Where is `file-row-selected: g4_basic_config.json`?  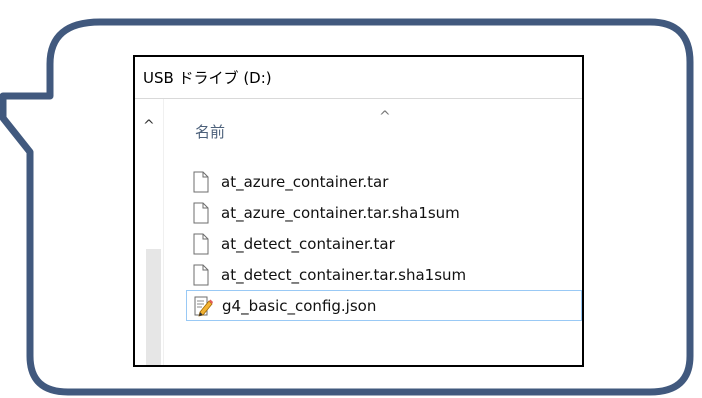 file-row-selected: g4_basic_config.json is located at coordinates (384, 305).